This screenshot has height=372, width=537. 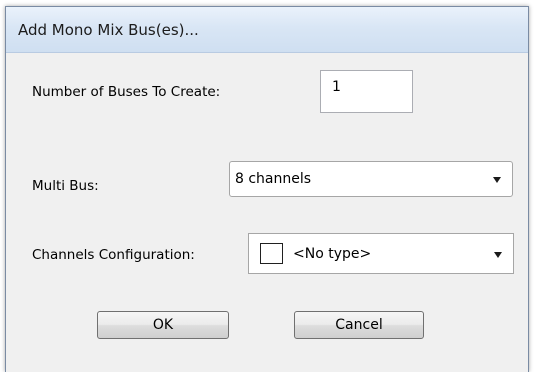 What do you see at coordinates (371, 179) in the screenshot?
I see `multi-bus-dropdown: 8 channels` at bounding box center [371, 179].